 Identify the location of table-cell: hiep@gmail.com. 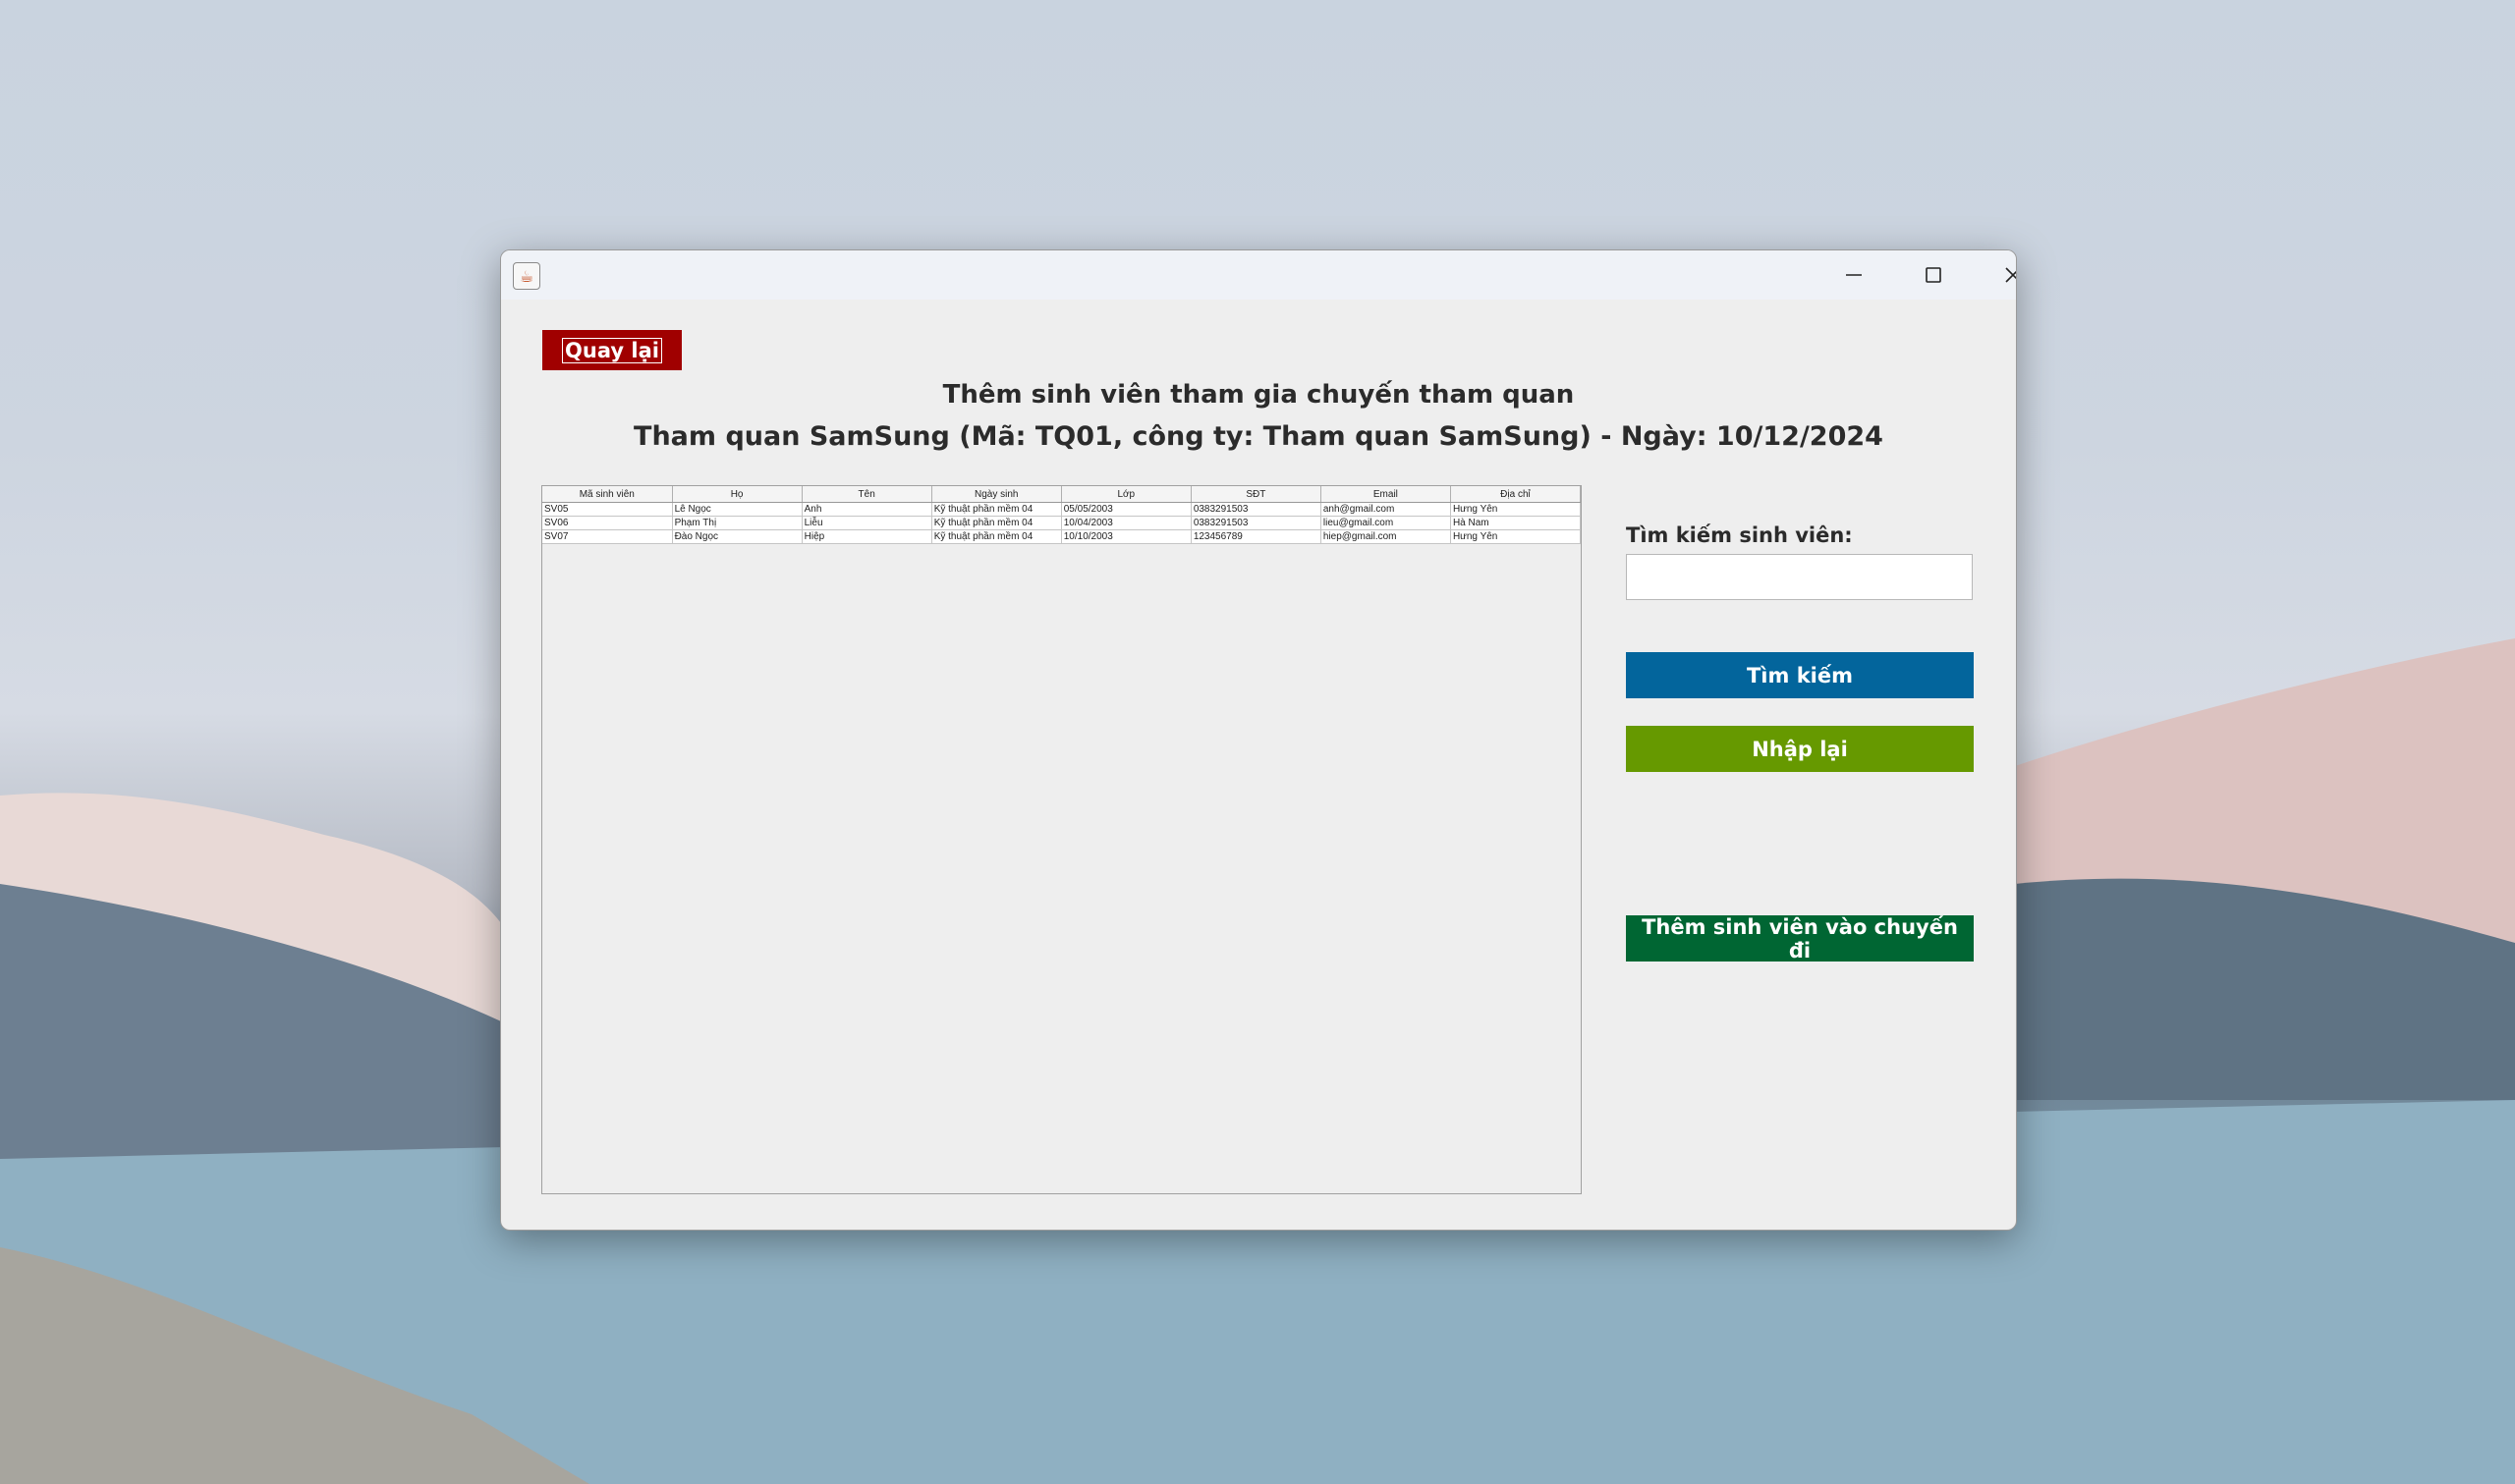
(1385, 536).